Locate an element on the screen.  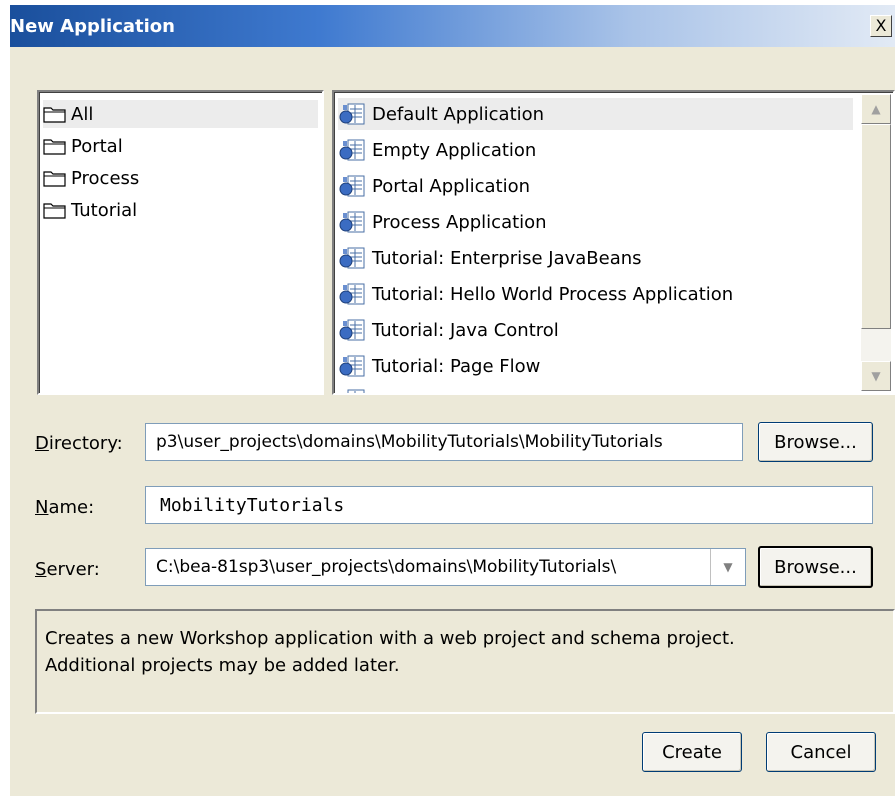
template-item-default-application: Default Application is located at coordinates (595, 114).